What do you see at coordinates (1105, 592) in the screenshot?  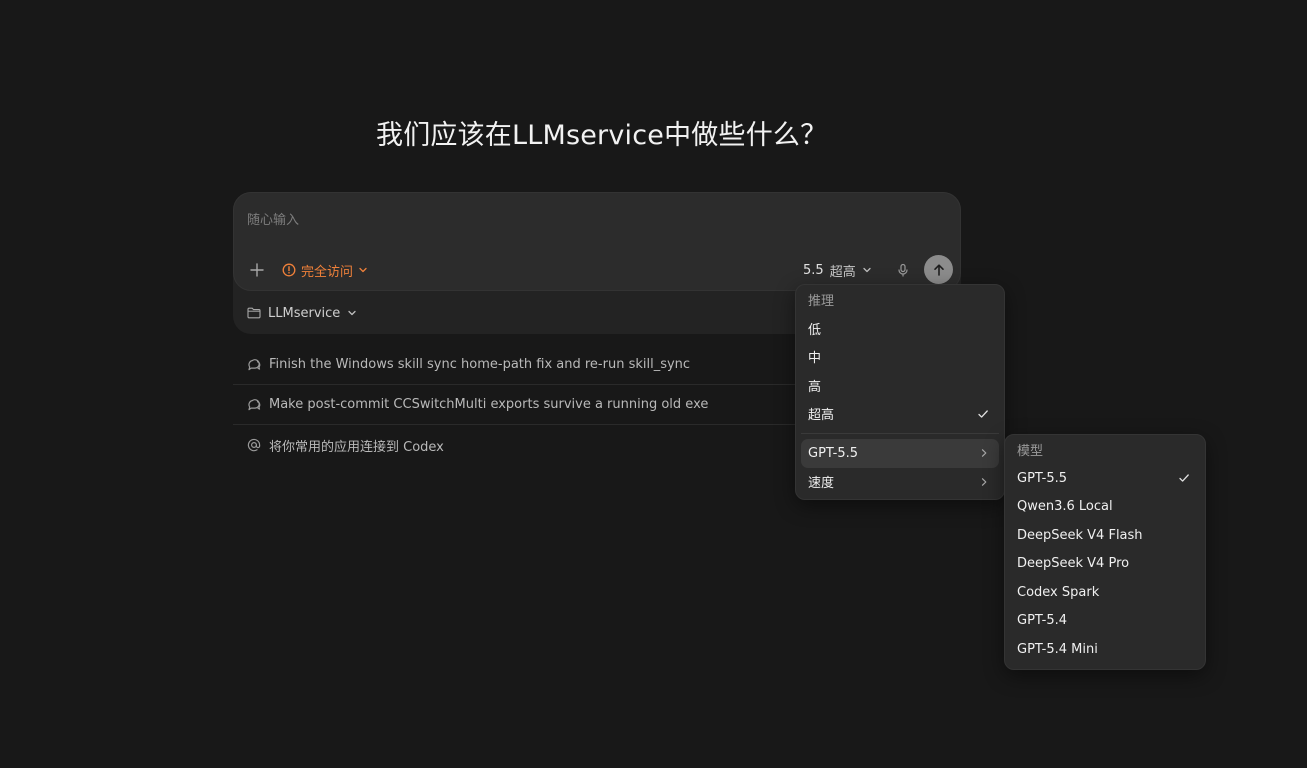 I see `model-option-codex-spark: Codex Spark` at bounding box center [1105, 592].